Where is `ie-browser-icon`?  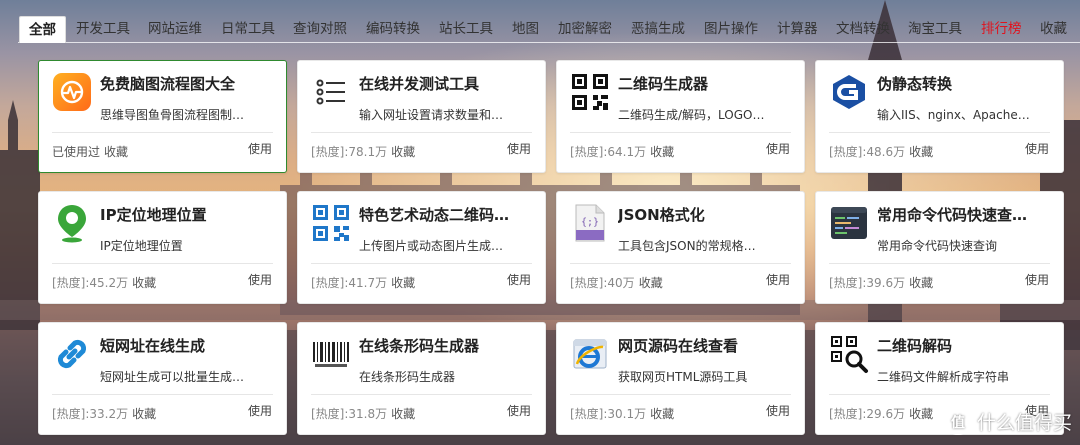 ie-browser-icon is located at coordinates (590, 354).